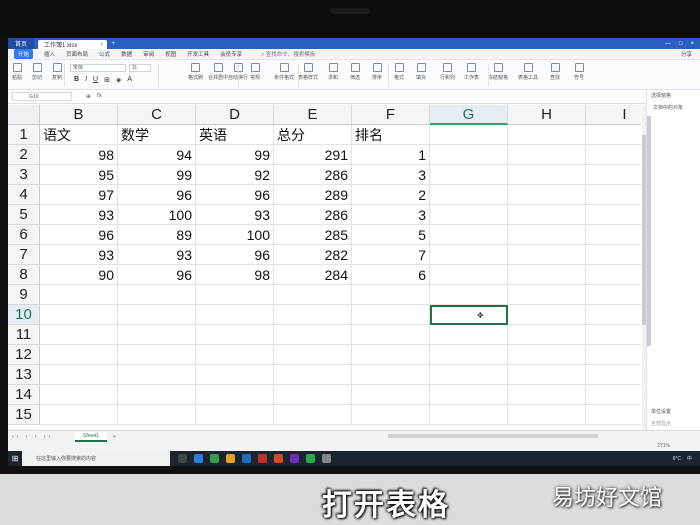 The height and width of the screenshot is (525, 700). What do you see at coordinates (391, 175) in the screenshot?
I see `cell-f3: 3` at bounding box center [391, 175].